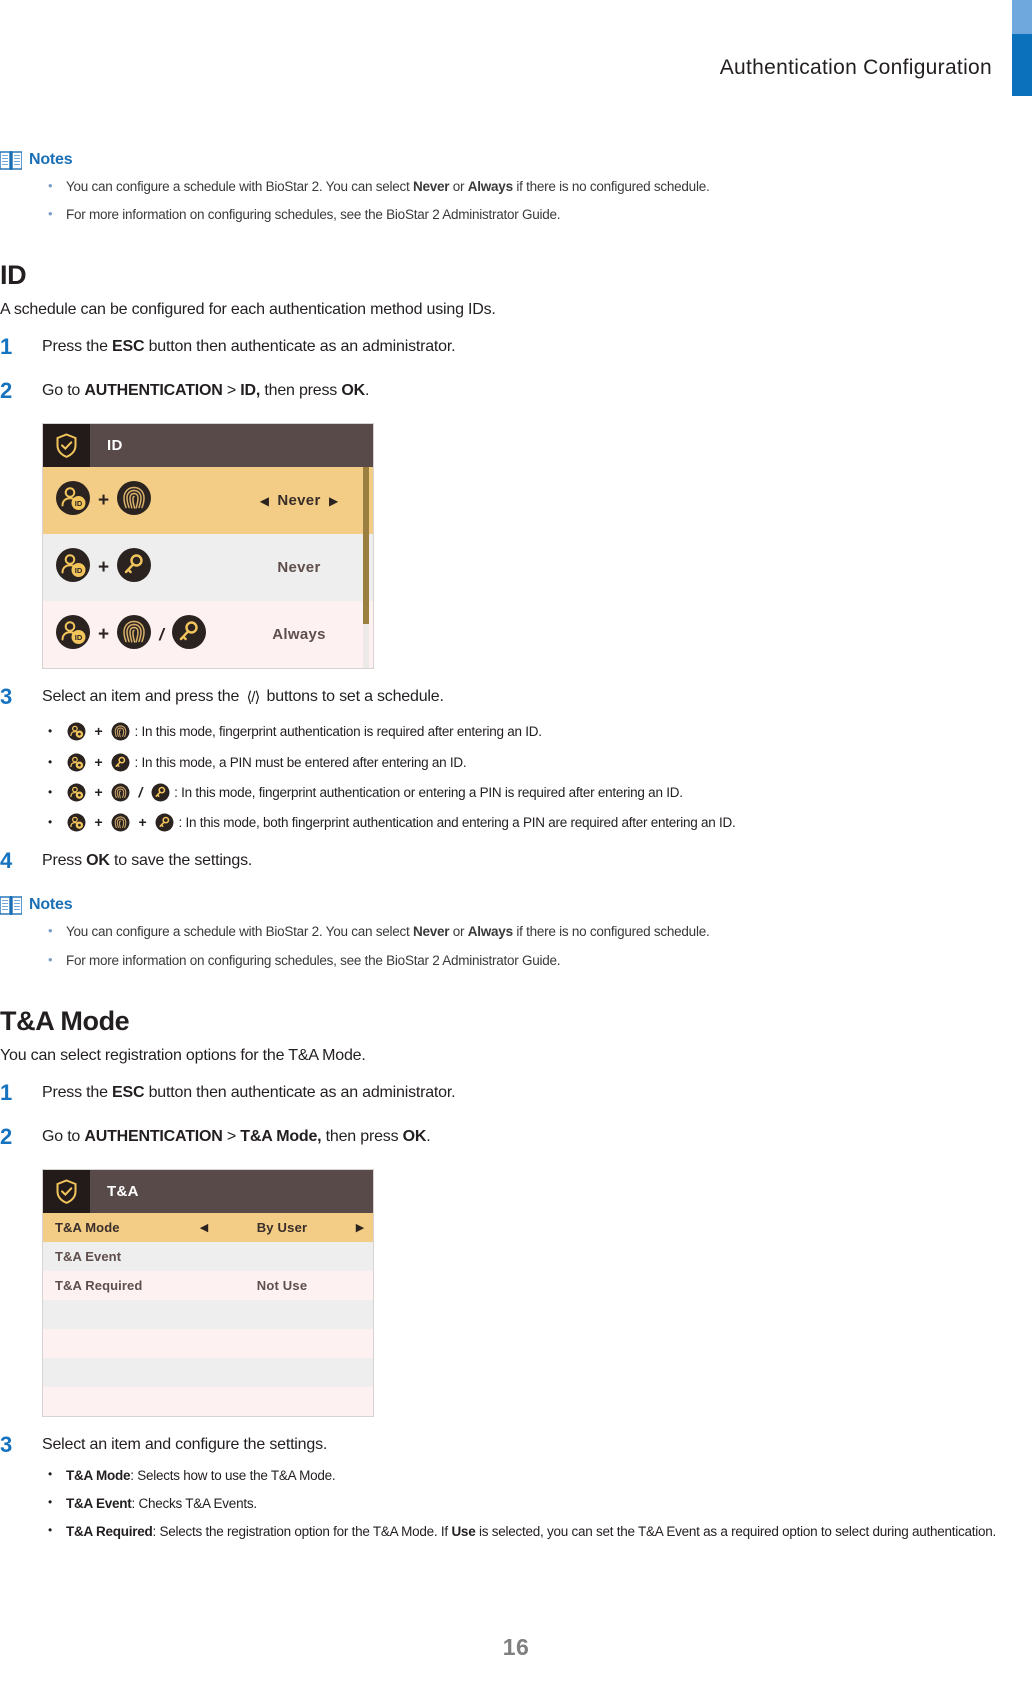  I want to click on device-screenshot-ta: T&A T&A Mode ◀ By User ▶ T&A Event ◀ ▶, so click(208, 1292).